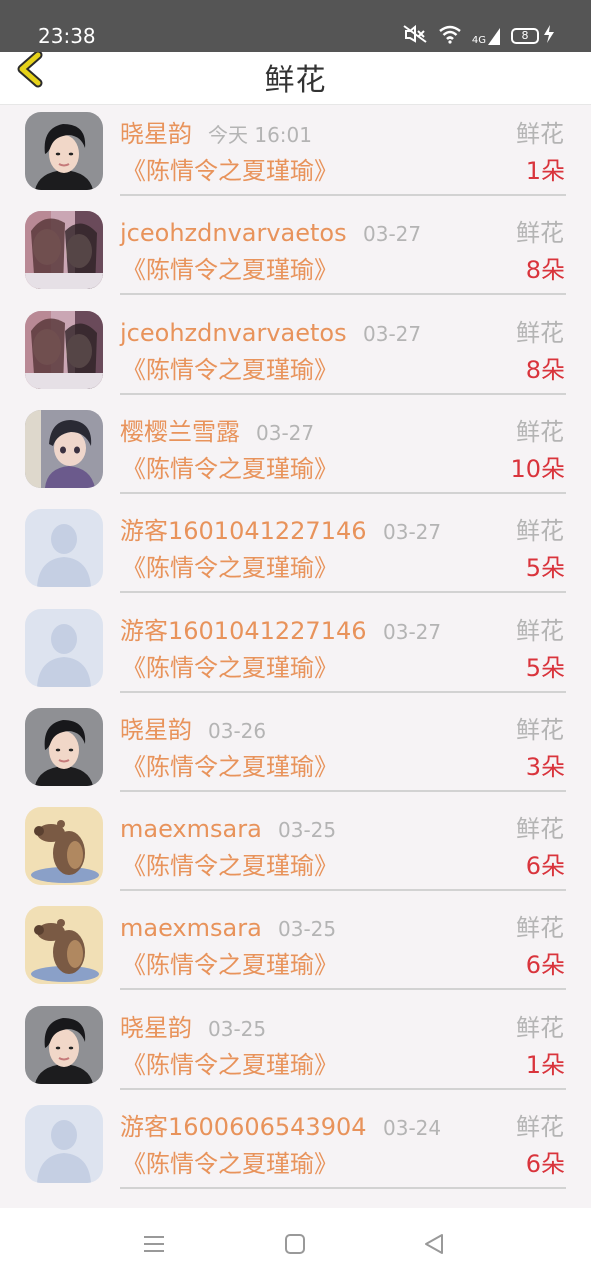  I want to click on home-square-icon, so click(297, 1244).